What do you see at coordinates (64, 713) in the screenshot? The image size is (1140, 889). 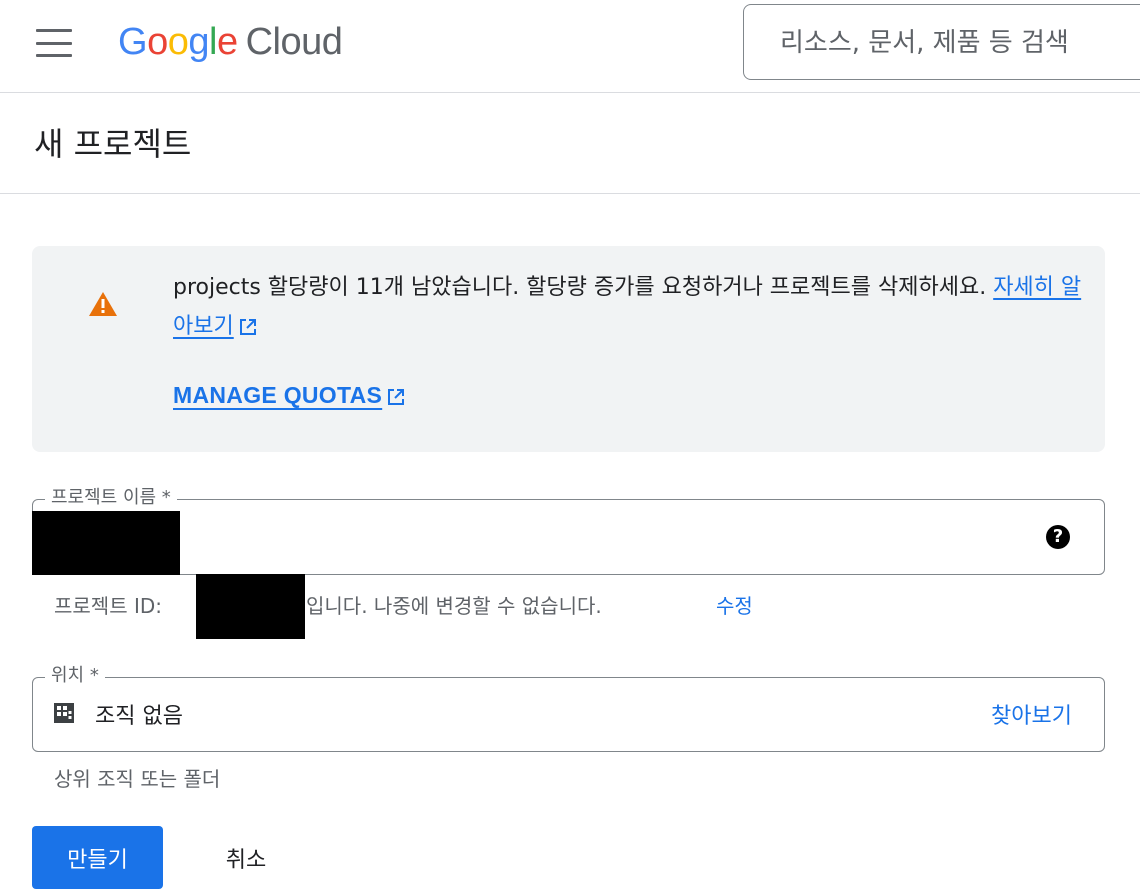 I see `building-icon` at bounding box center [64, 713].